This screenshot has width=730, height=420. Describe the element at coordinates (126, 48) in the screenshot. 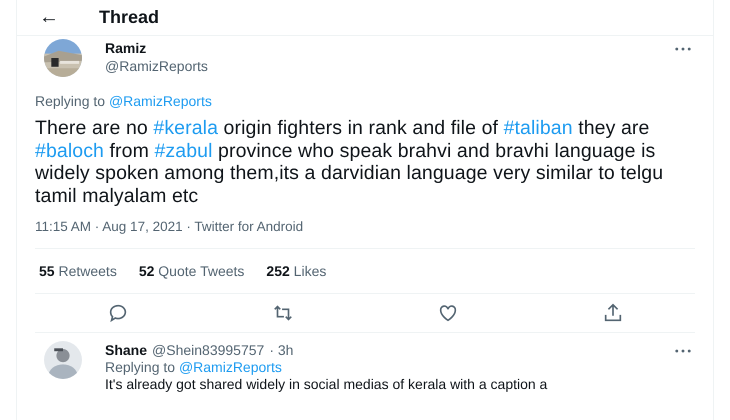

I see `author-name: Ramiz` at that location.